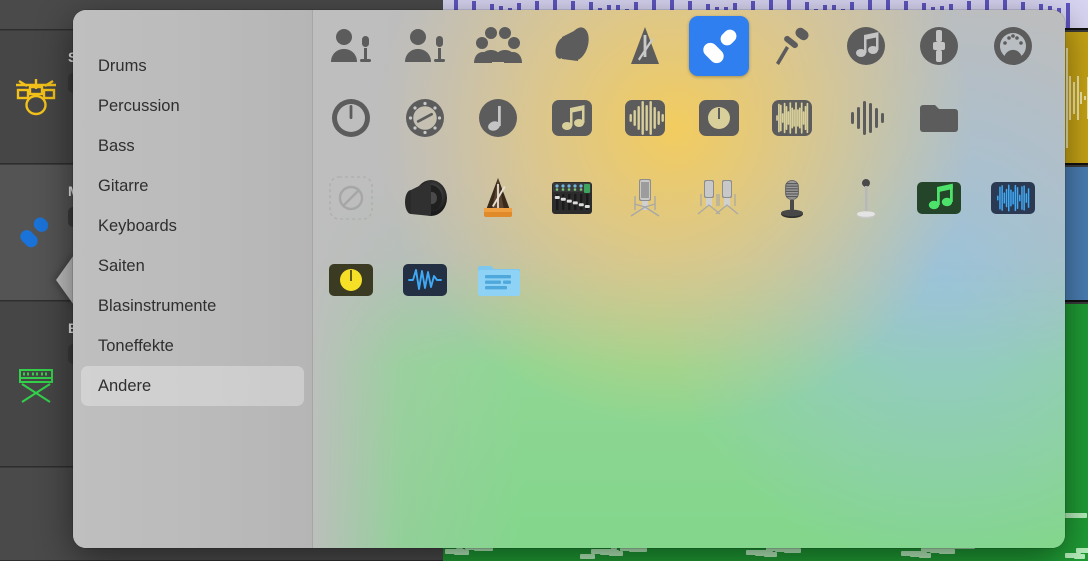  What do you see at coordinates (192, 226) in the screenshot?
I see `sidebar-item-keyboards: Keyboards` at bounding box center [192, 226].